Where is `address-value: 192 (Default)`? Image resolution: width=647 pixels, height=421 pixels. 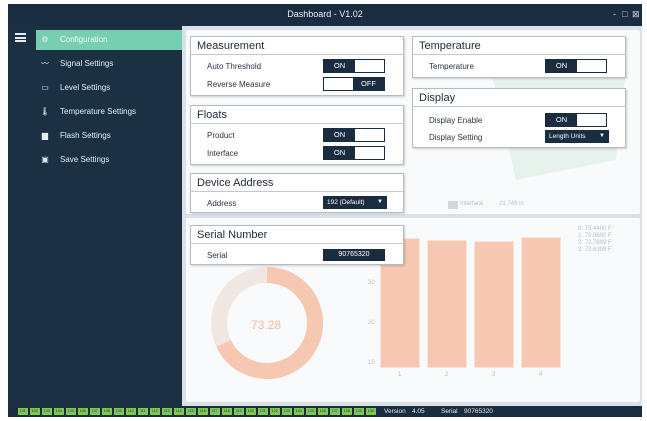 address-value: 192 (Default) is located at coordinates (346, 202).